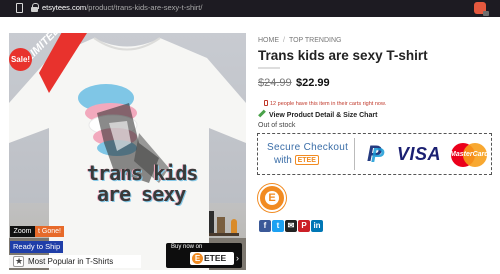 The image size is (500, 274). I want to click on product-title: Trans kids are sexy T-shirt, so click(343, 55).